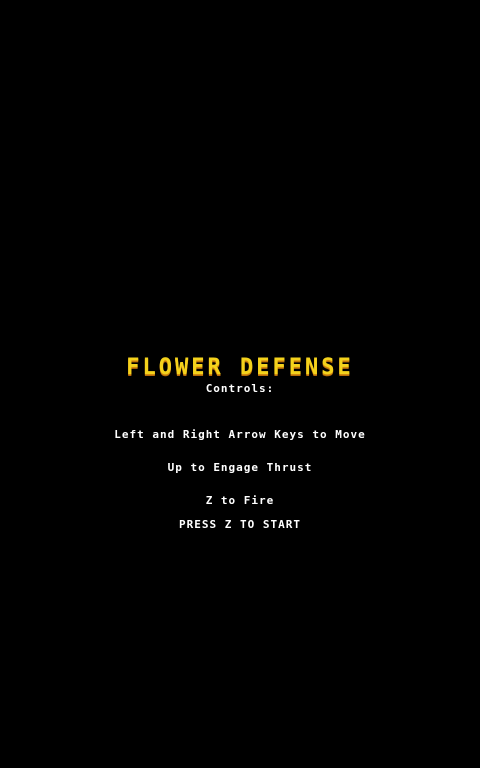 This screenshot has height=768, width=480. What do you see at coordinates (240, 388) in the screenshot?
I see `controls-heading: Controls:` at bounding box center [240, 388].